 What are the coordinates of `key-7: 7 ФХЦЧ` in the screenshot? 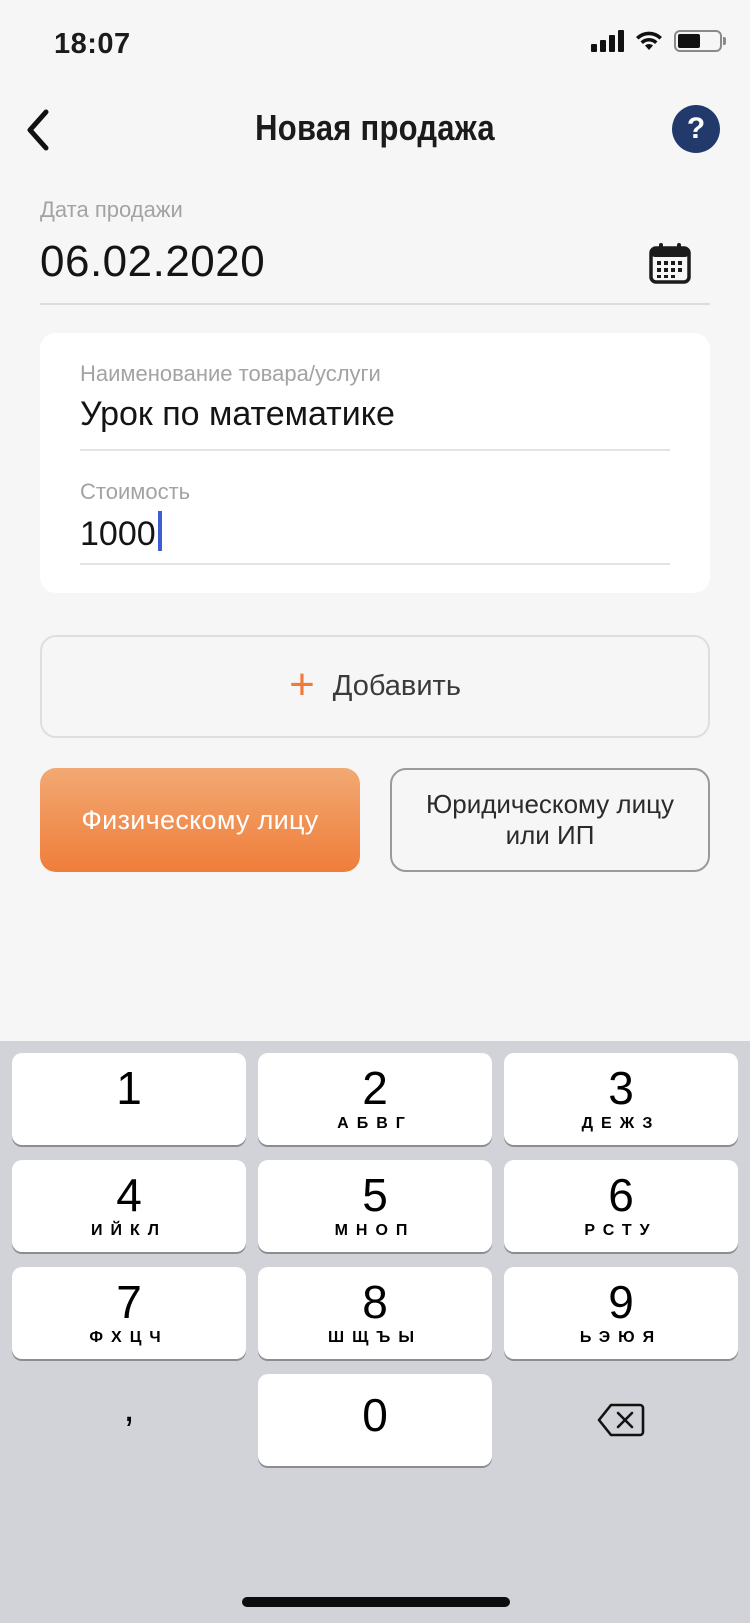 It's located at (129, 1313).